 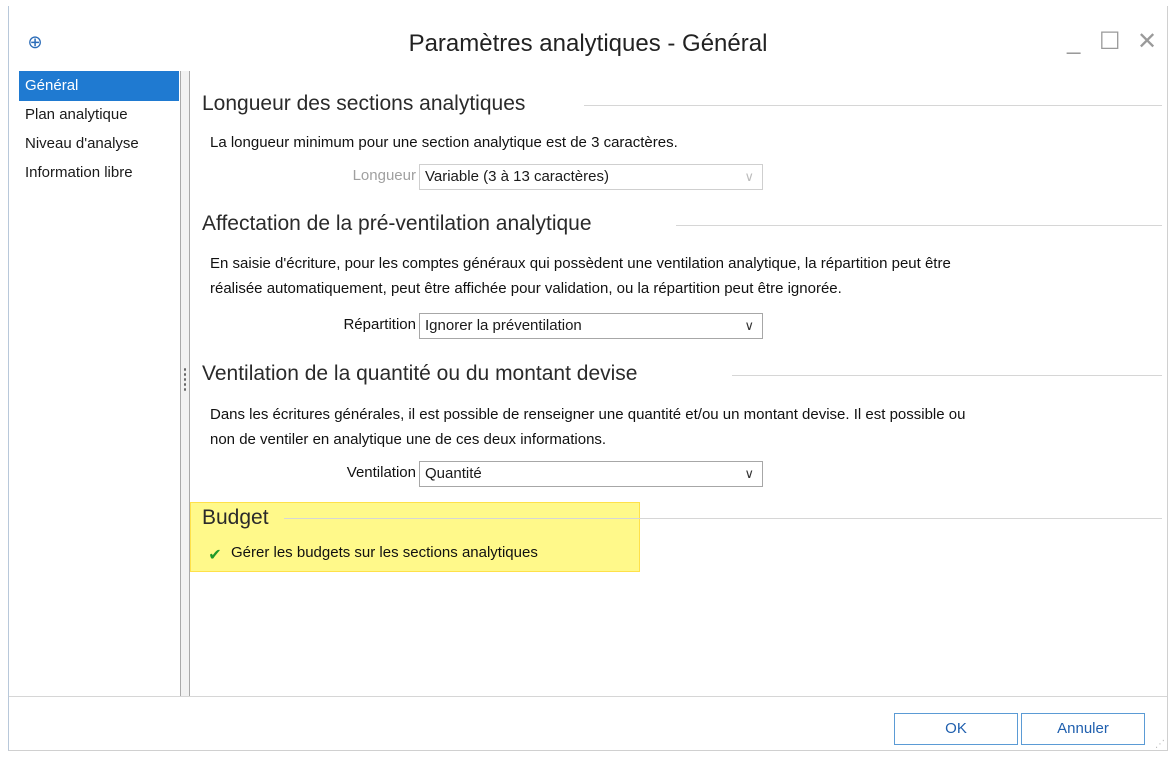 I want to click on sidebar-item-information-libre: Information libre, so click(x=99, y=173).